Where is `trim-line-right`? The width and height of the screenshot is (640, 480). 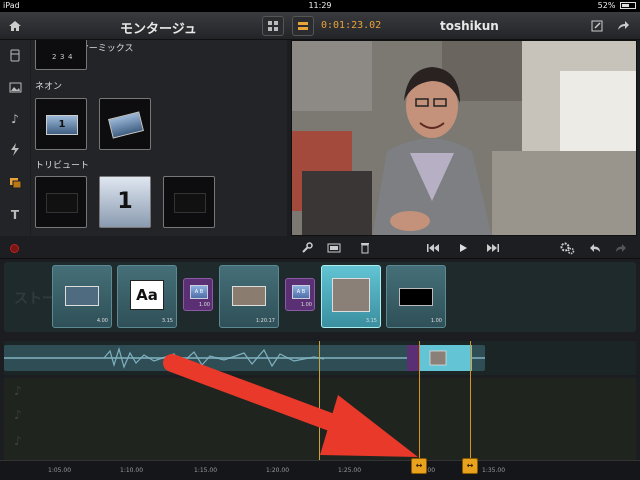 trim-line-right is located at coordinates (470, 401).